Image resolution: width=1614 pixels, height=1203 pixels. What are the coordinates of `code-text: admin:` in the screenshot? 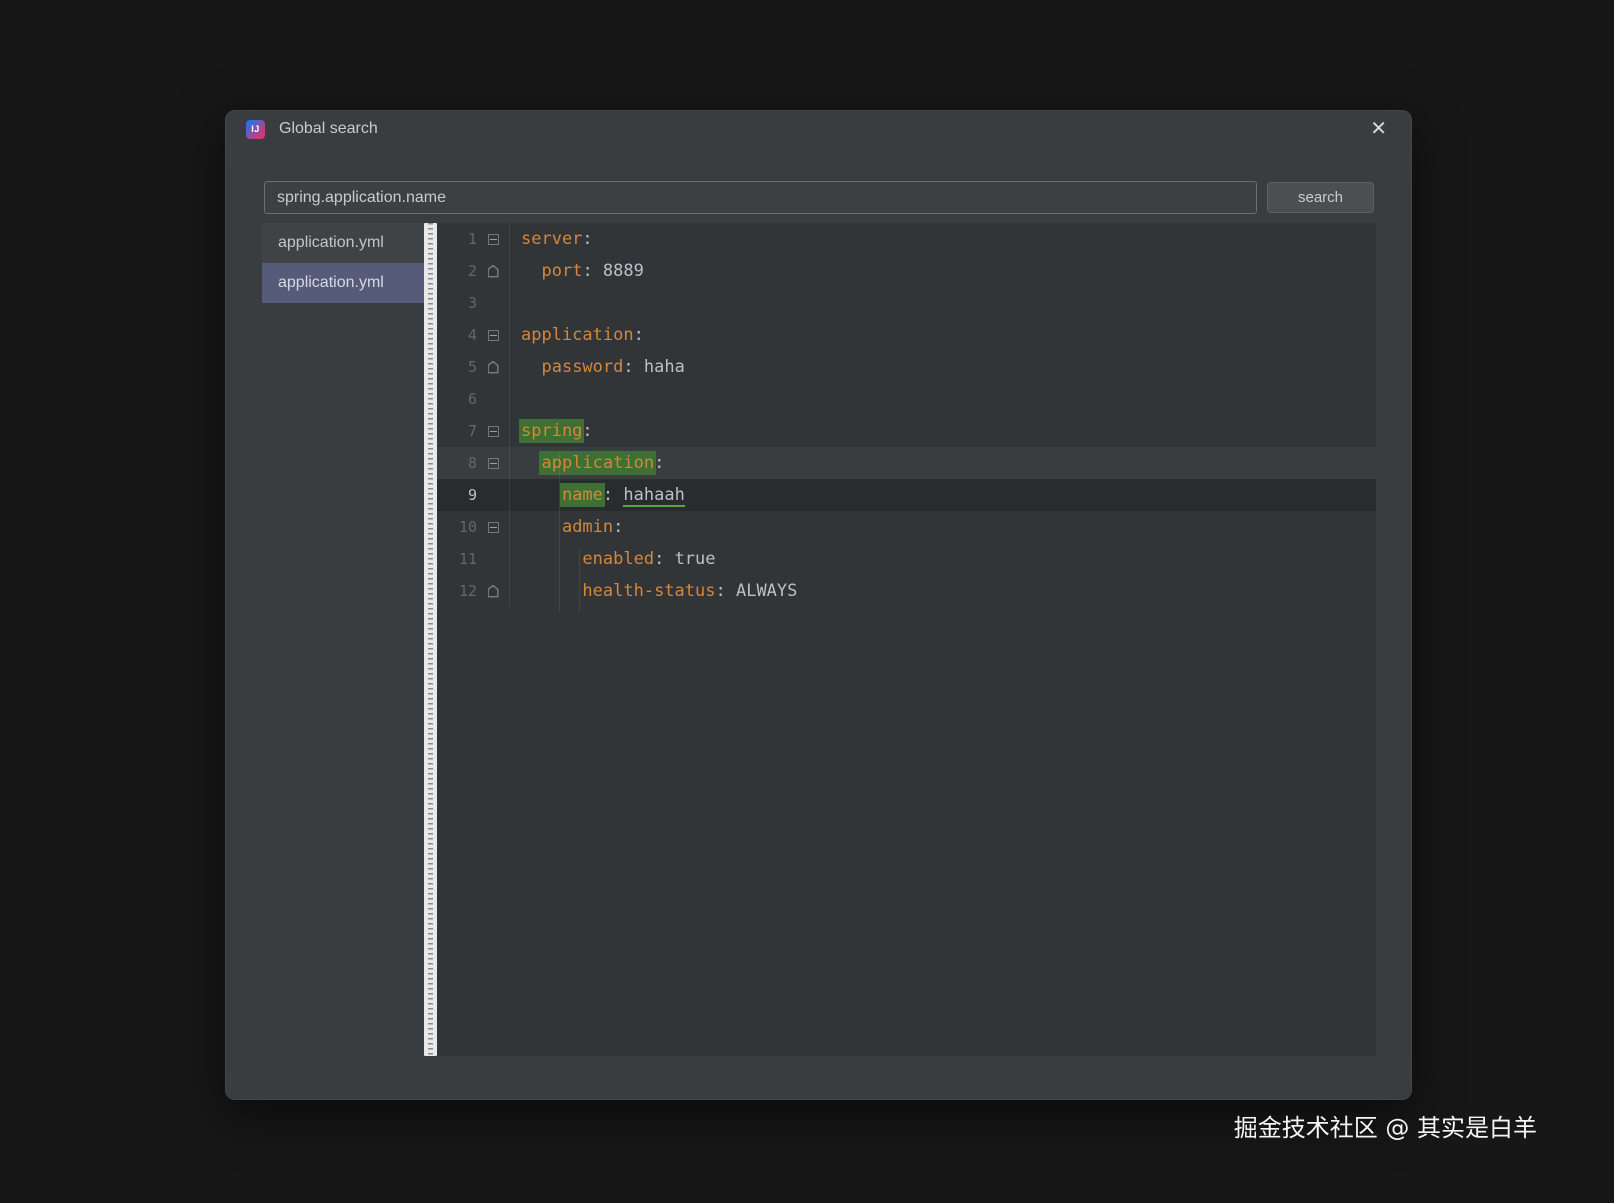 It's located at (942, 527).